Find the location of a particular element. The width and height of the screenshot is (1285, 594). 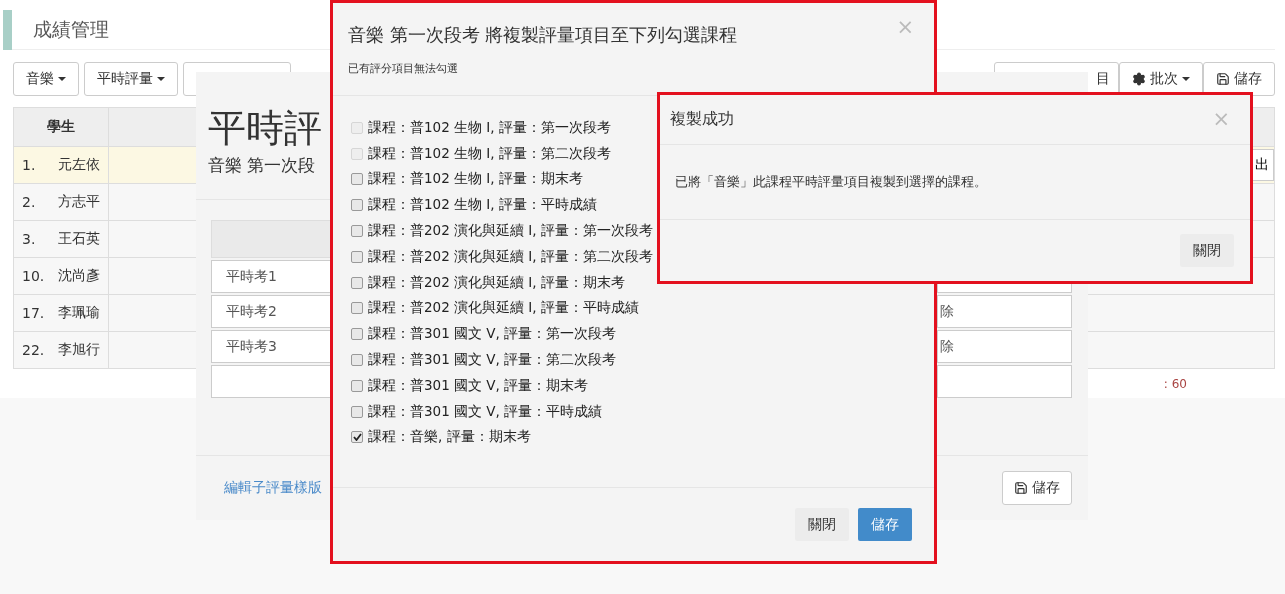

course-label: 課程：普202 演化與延續 I, 評量：第一次段考 is located at coordinates (510, 231).